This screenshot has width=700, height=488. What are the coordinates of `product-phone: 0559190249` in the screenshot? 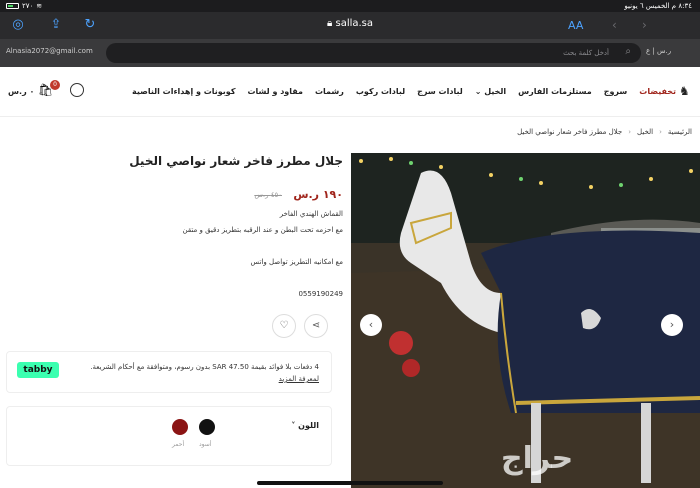 It's located at (320, 294).